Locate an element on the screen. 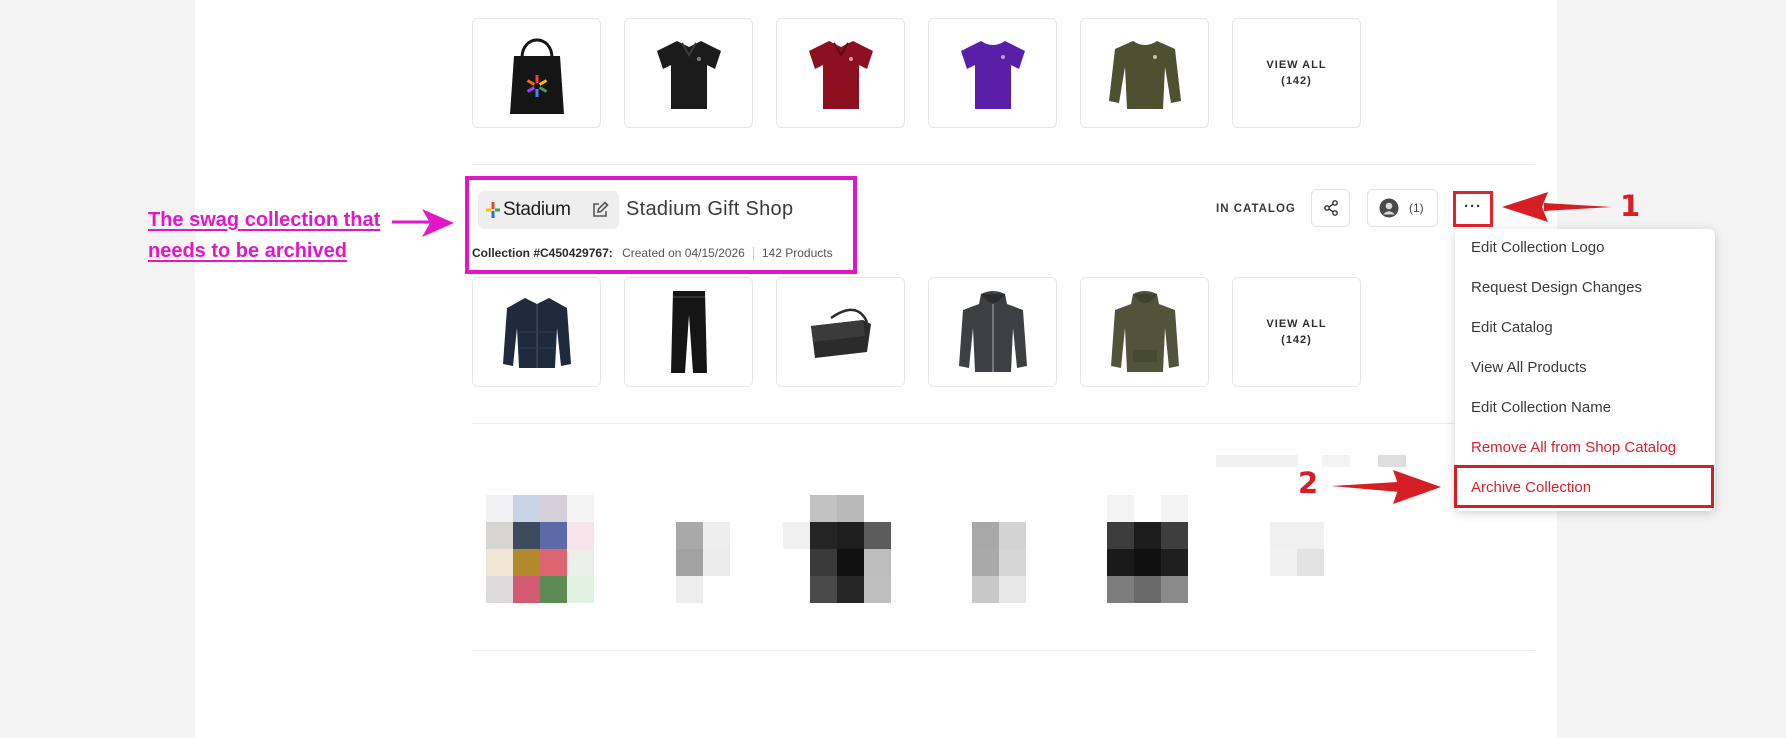 This screenshot has height=738, width=1786. product-tile-purple-tshirt is located at coordinates (992, 73).